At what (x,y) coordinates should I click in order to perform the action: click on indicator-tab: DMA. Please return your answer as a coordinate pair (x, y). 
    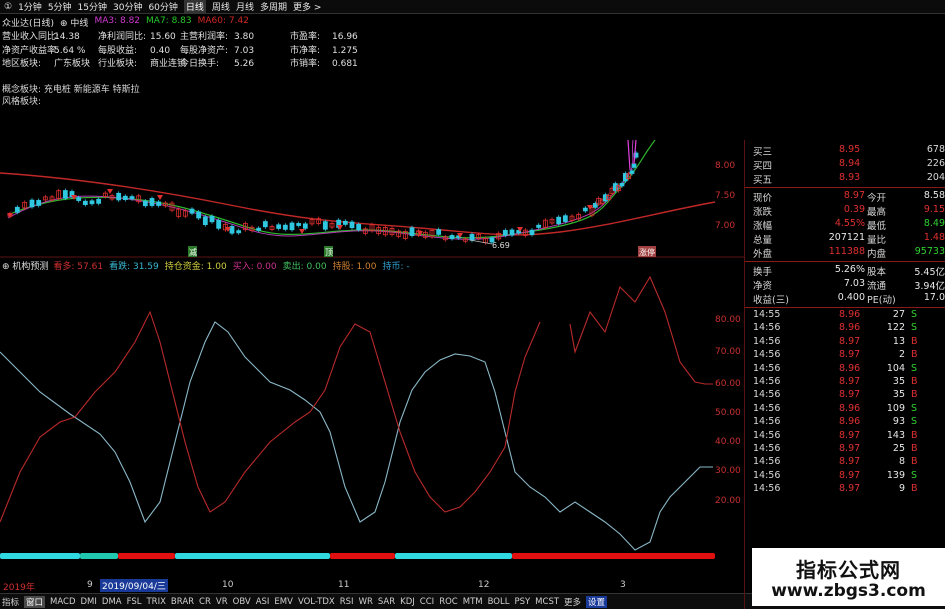
    Looking at the image, I should click on (112, 602).